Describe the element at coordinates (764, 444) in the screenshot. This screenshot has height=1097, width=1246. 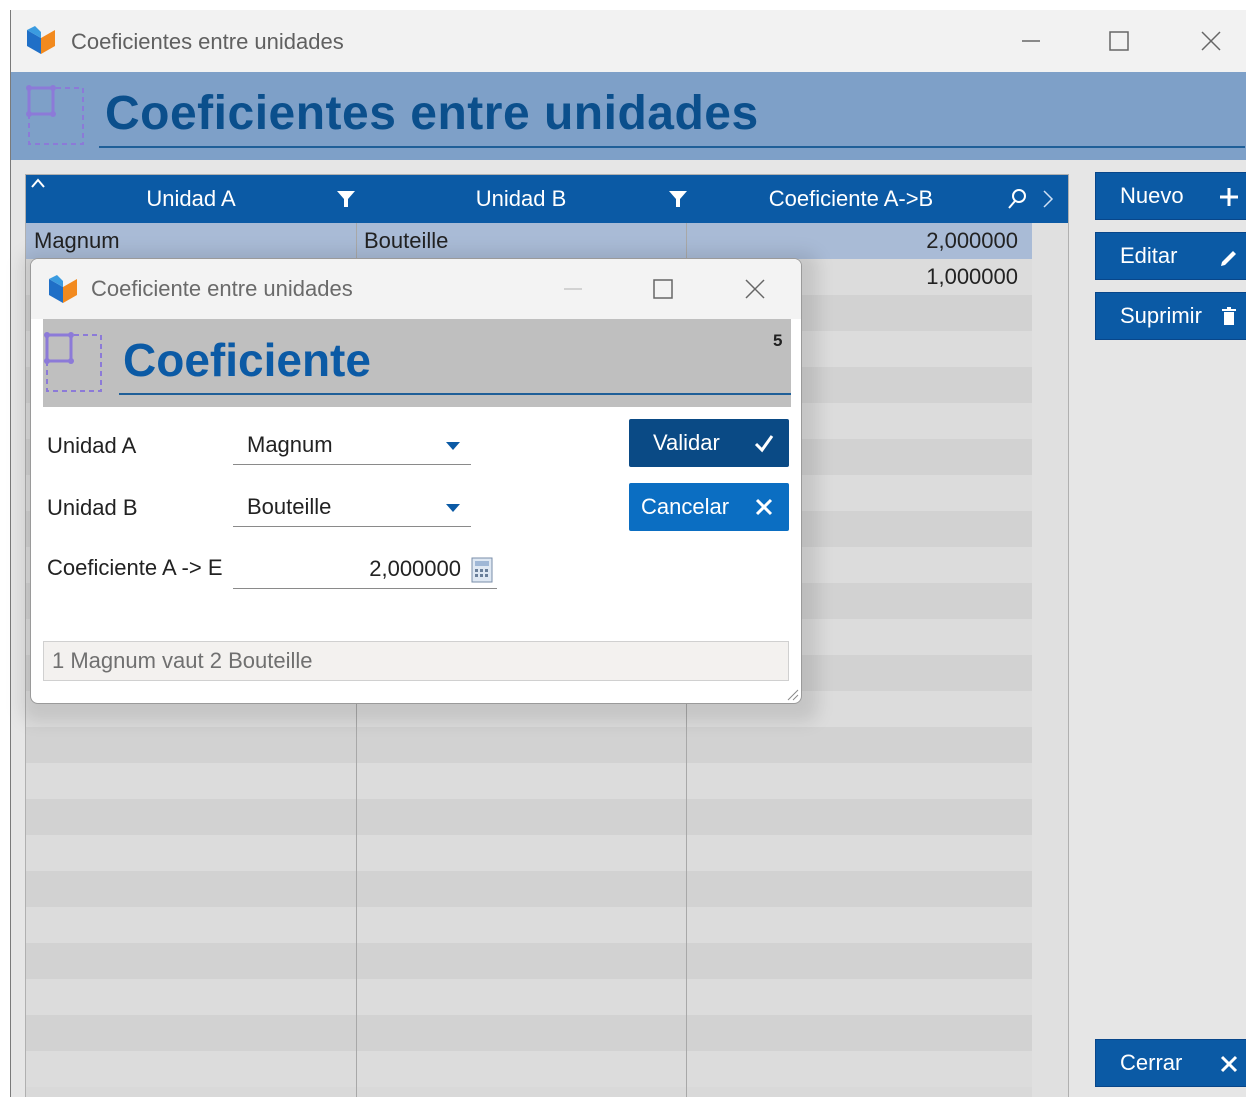
I see `checkmark-icon` at that location.